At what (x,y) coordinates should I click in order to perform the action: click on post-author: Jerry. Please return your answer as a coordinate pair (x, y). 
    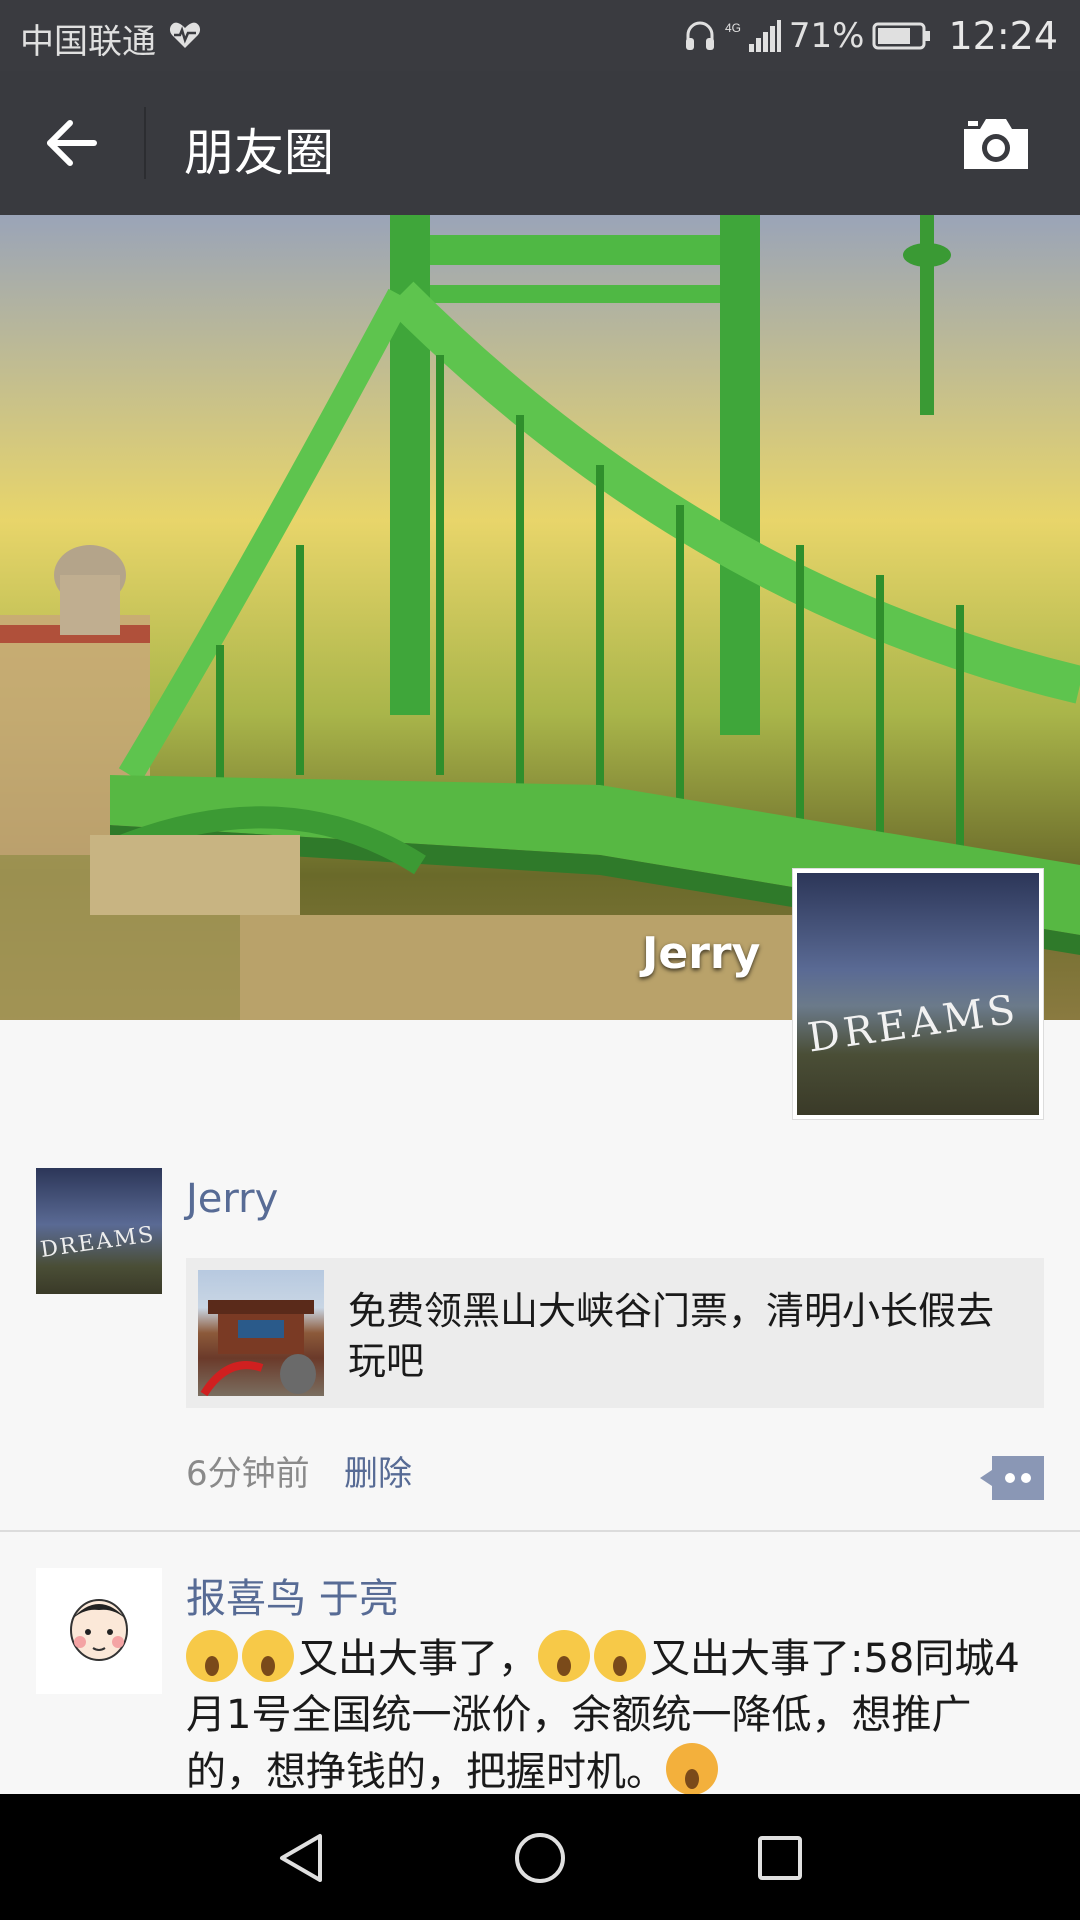
    Looking at the image, I should click on (232, 1199).